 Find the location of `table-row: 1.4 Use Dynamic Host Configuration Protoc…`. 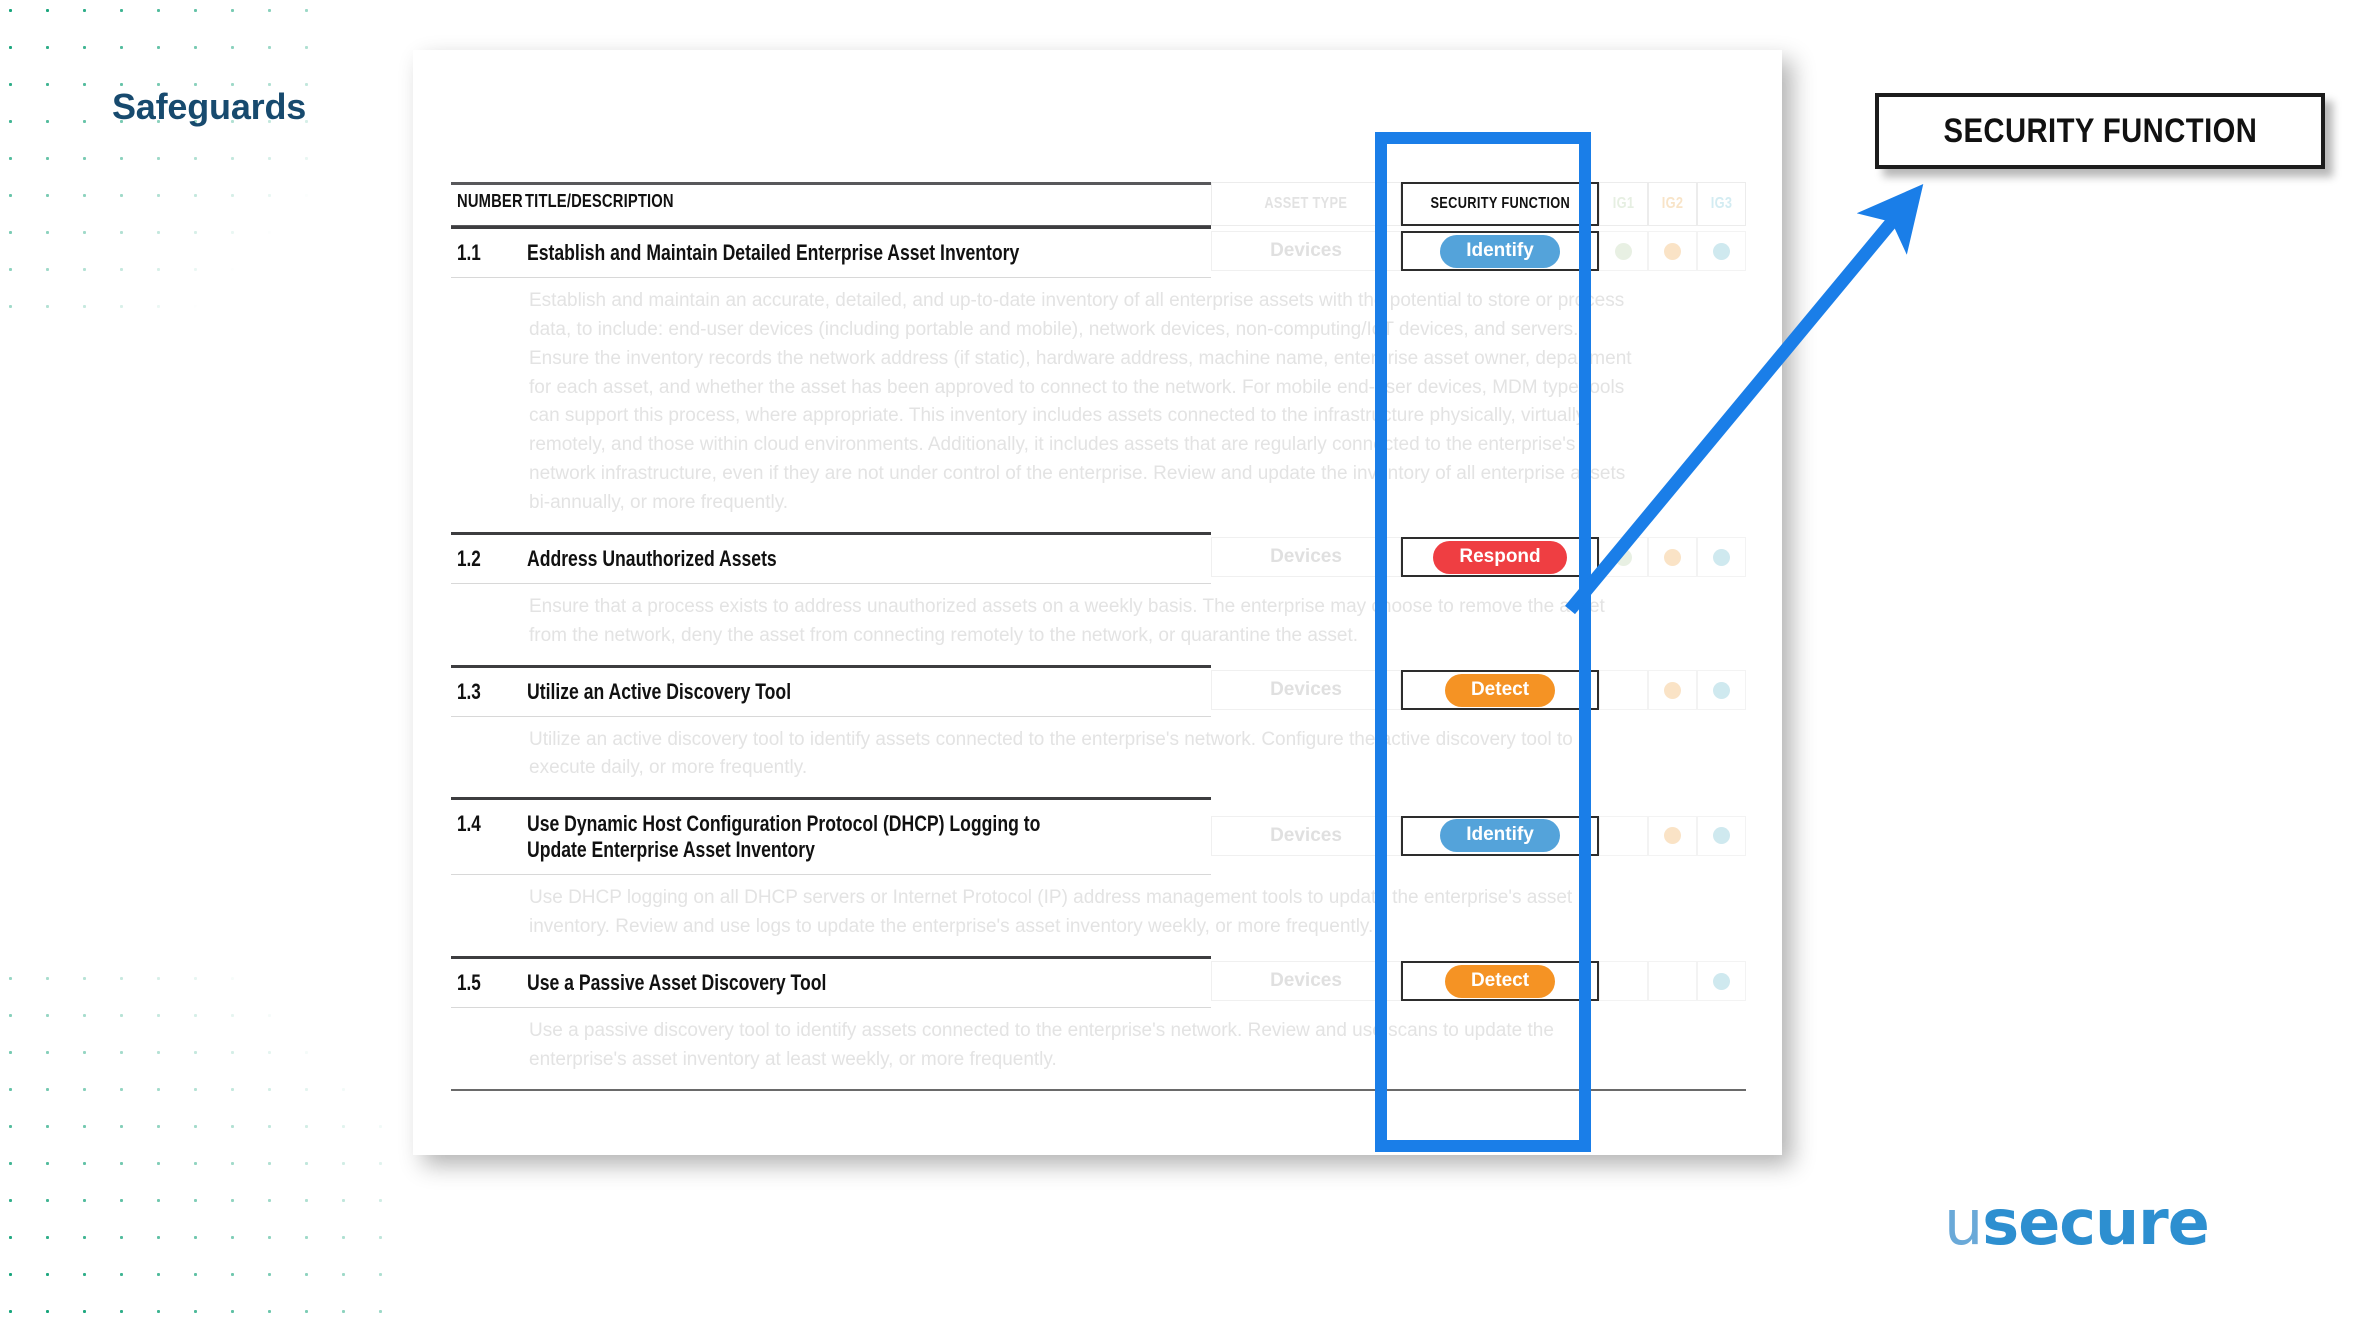

table-row: 1.4 Use Dynamic Host Configuration Protoc… is located at coordinates (1098, 835).